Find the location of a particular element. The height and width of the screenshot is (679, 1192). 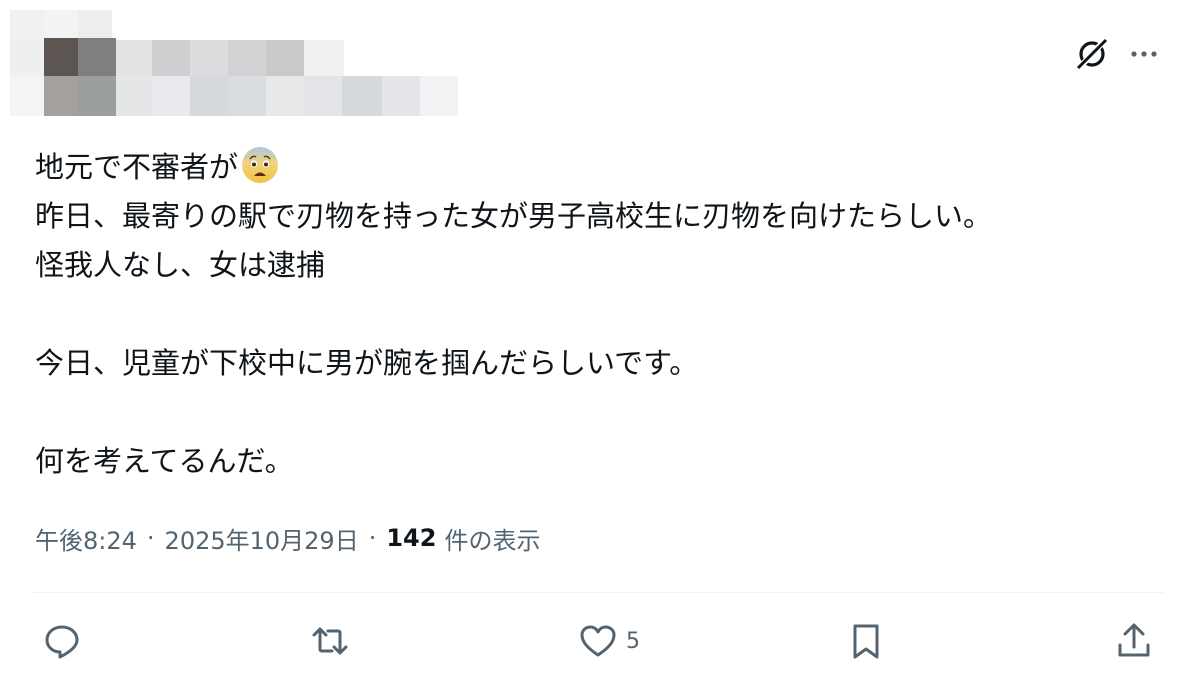

share-button is located at coordinates (1134, 641).